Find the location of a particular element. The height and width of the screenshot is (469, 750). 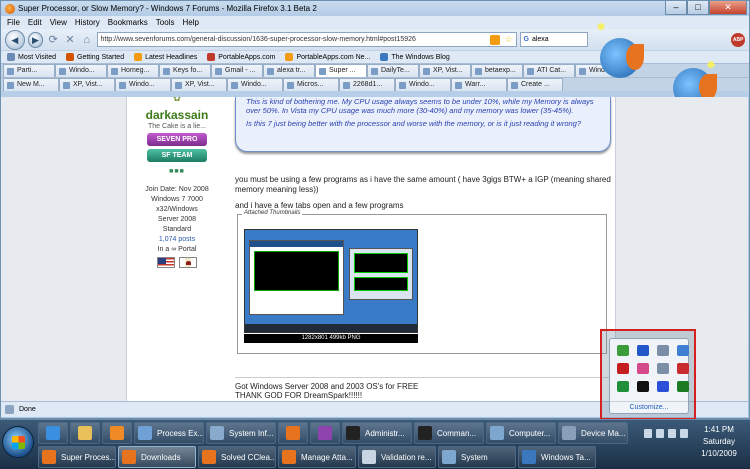

start-button is located at coordinates (18, 442).